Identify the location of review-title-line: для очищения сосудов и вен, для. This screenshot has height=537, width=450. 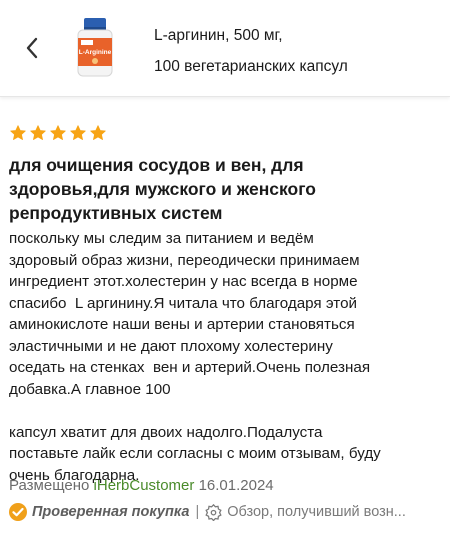
(156, 165).